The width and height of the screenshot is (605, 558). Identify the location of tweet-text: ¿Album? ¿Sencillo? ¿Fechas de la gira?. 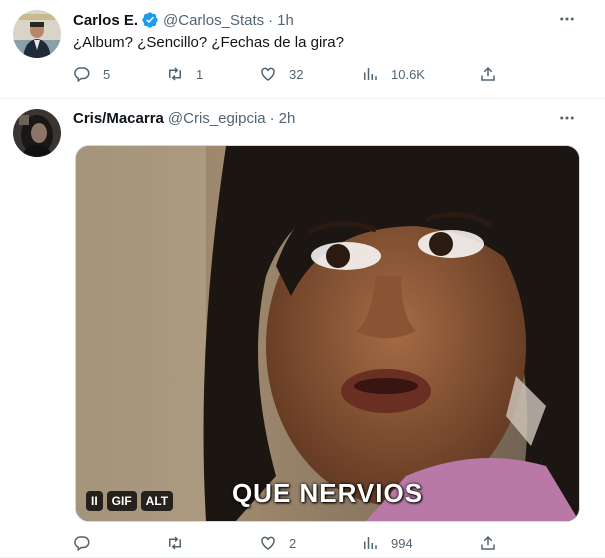
(208, 42).